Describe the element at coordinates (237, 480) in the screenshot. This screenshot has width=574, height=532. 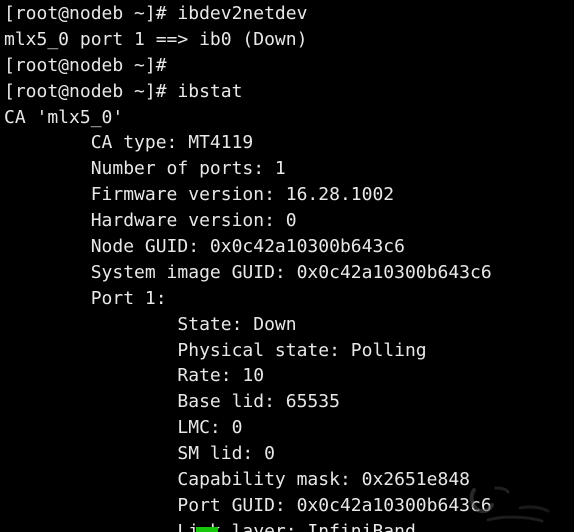
I see `terminal-line: Capability mask: 0x2651e848` at that location.